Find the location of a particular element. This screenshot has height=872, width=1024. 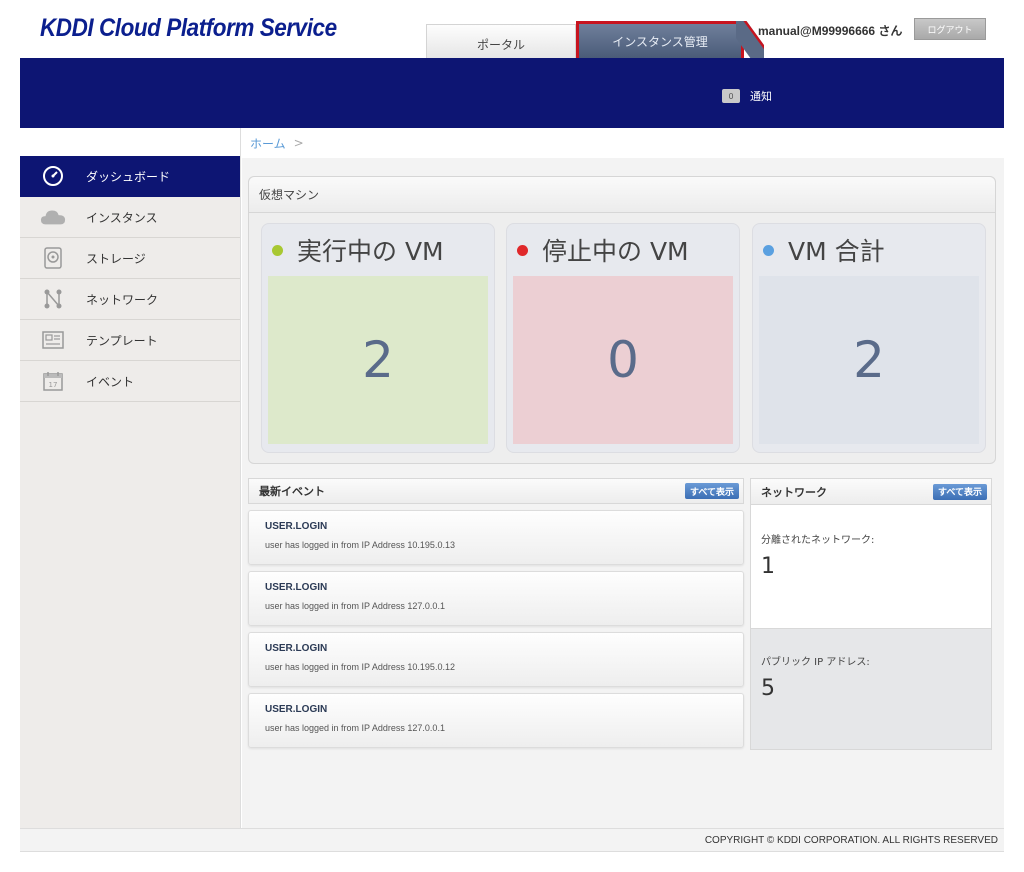

notification: 0 通知 is located at coordinates (747, 96).